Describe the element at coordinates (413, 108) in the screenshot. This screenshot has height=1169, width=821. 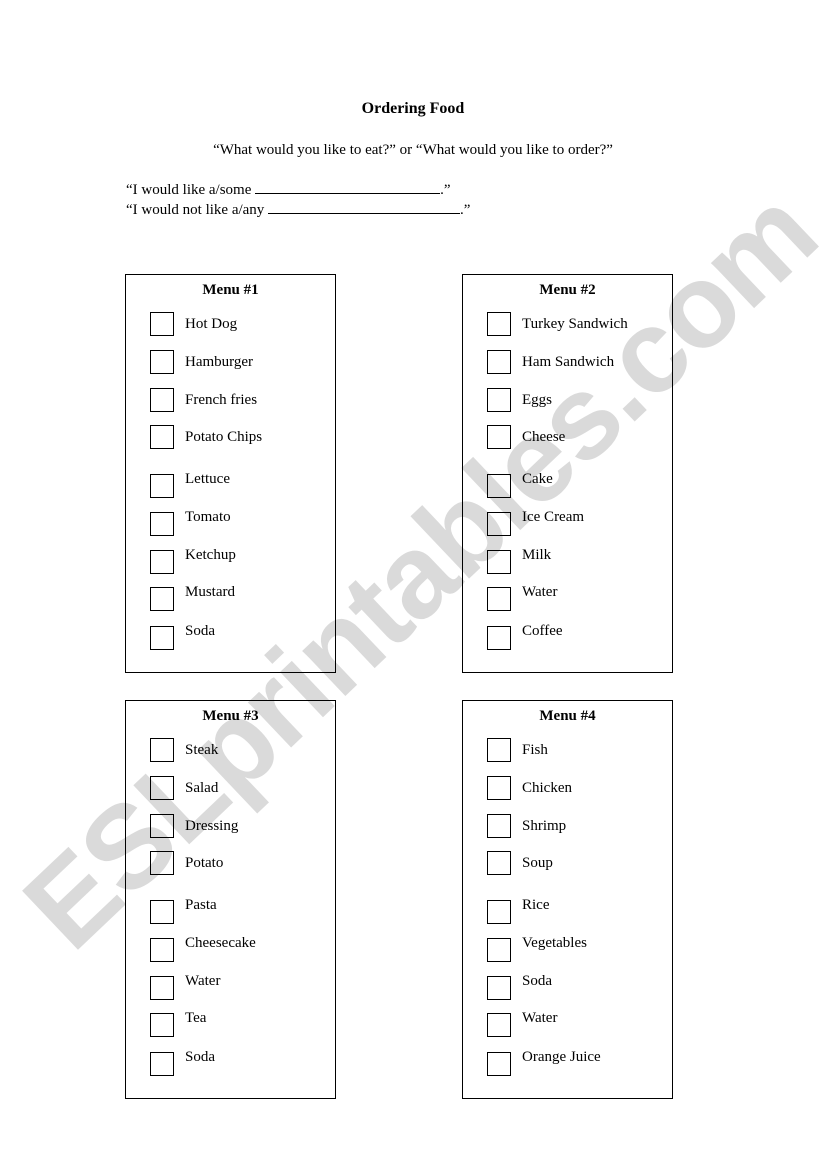
I see `page-title: Ordering Food` at that location.